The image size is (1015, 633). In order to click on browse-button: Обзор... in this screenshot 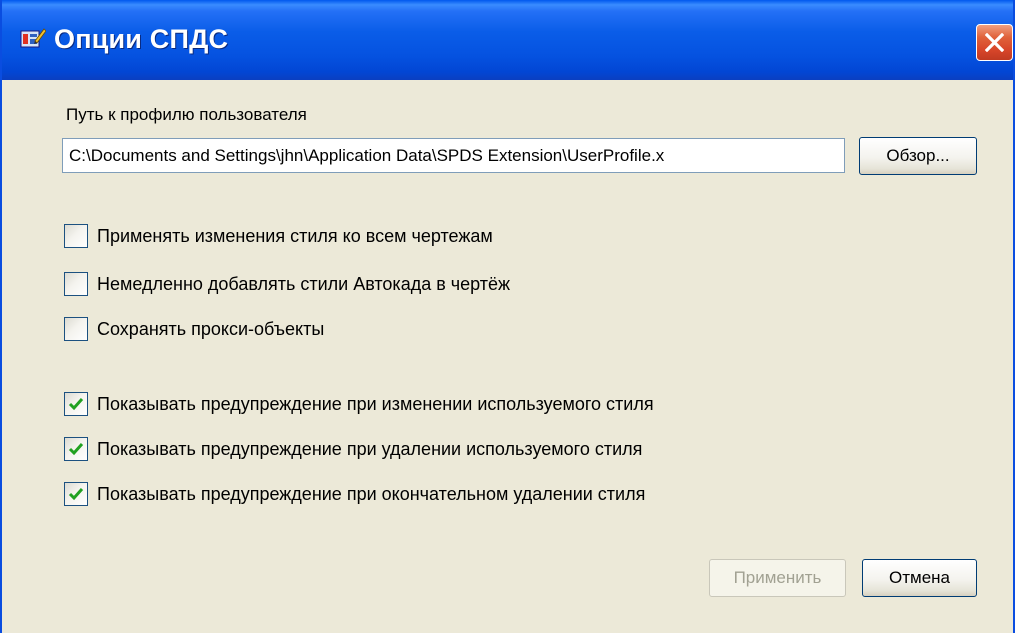, I will do `click(918, 156)`.